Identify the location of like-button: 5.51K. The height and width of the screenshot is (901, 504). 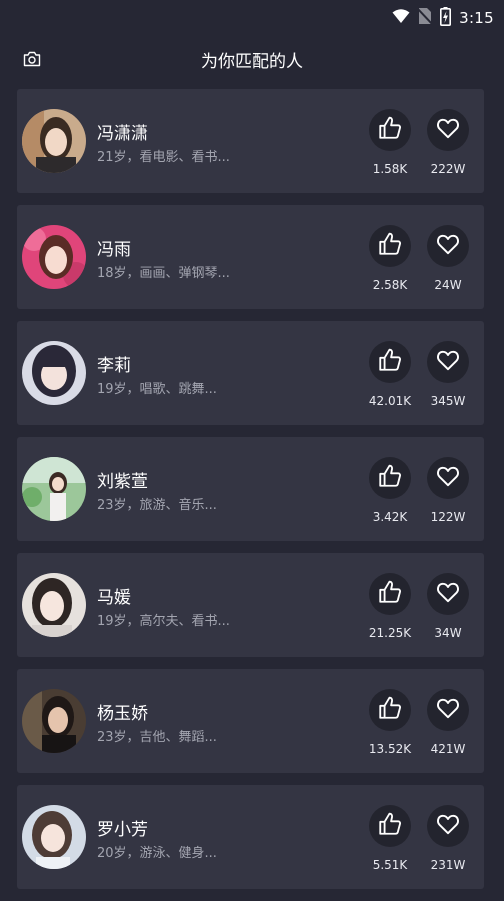
(390, 840).